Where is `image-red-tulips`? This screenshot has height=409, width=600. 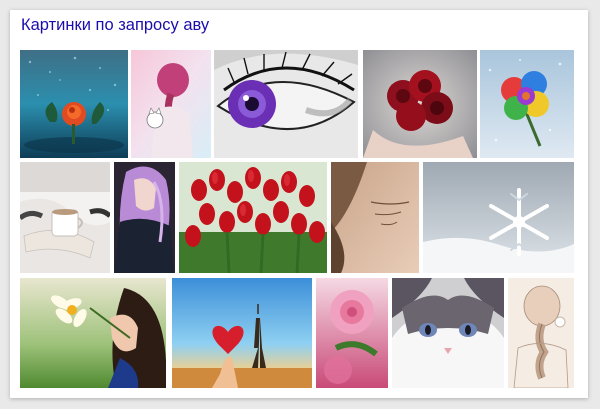
image-red-tulips is located at coordinates (253, 217).